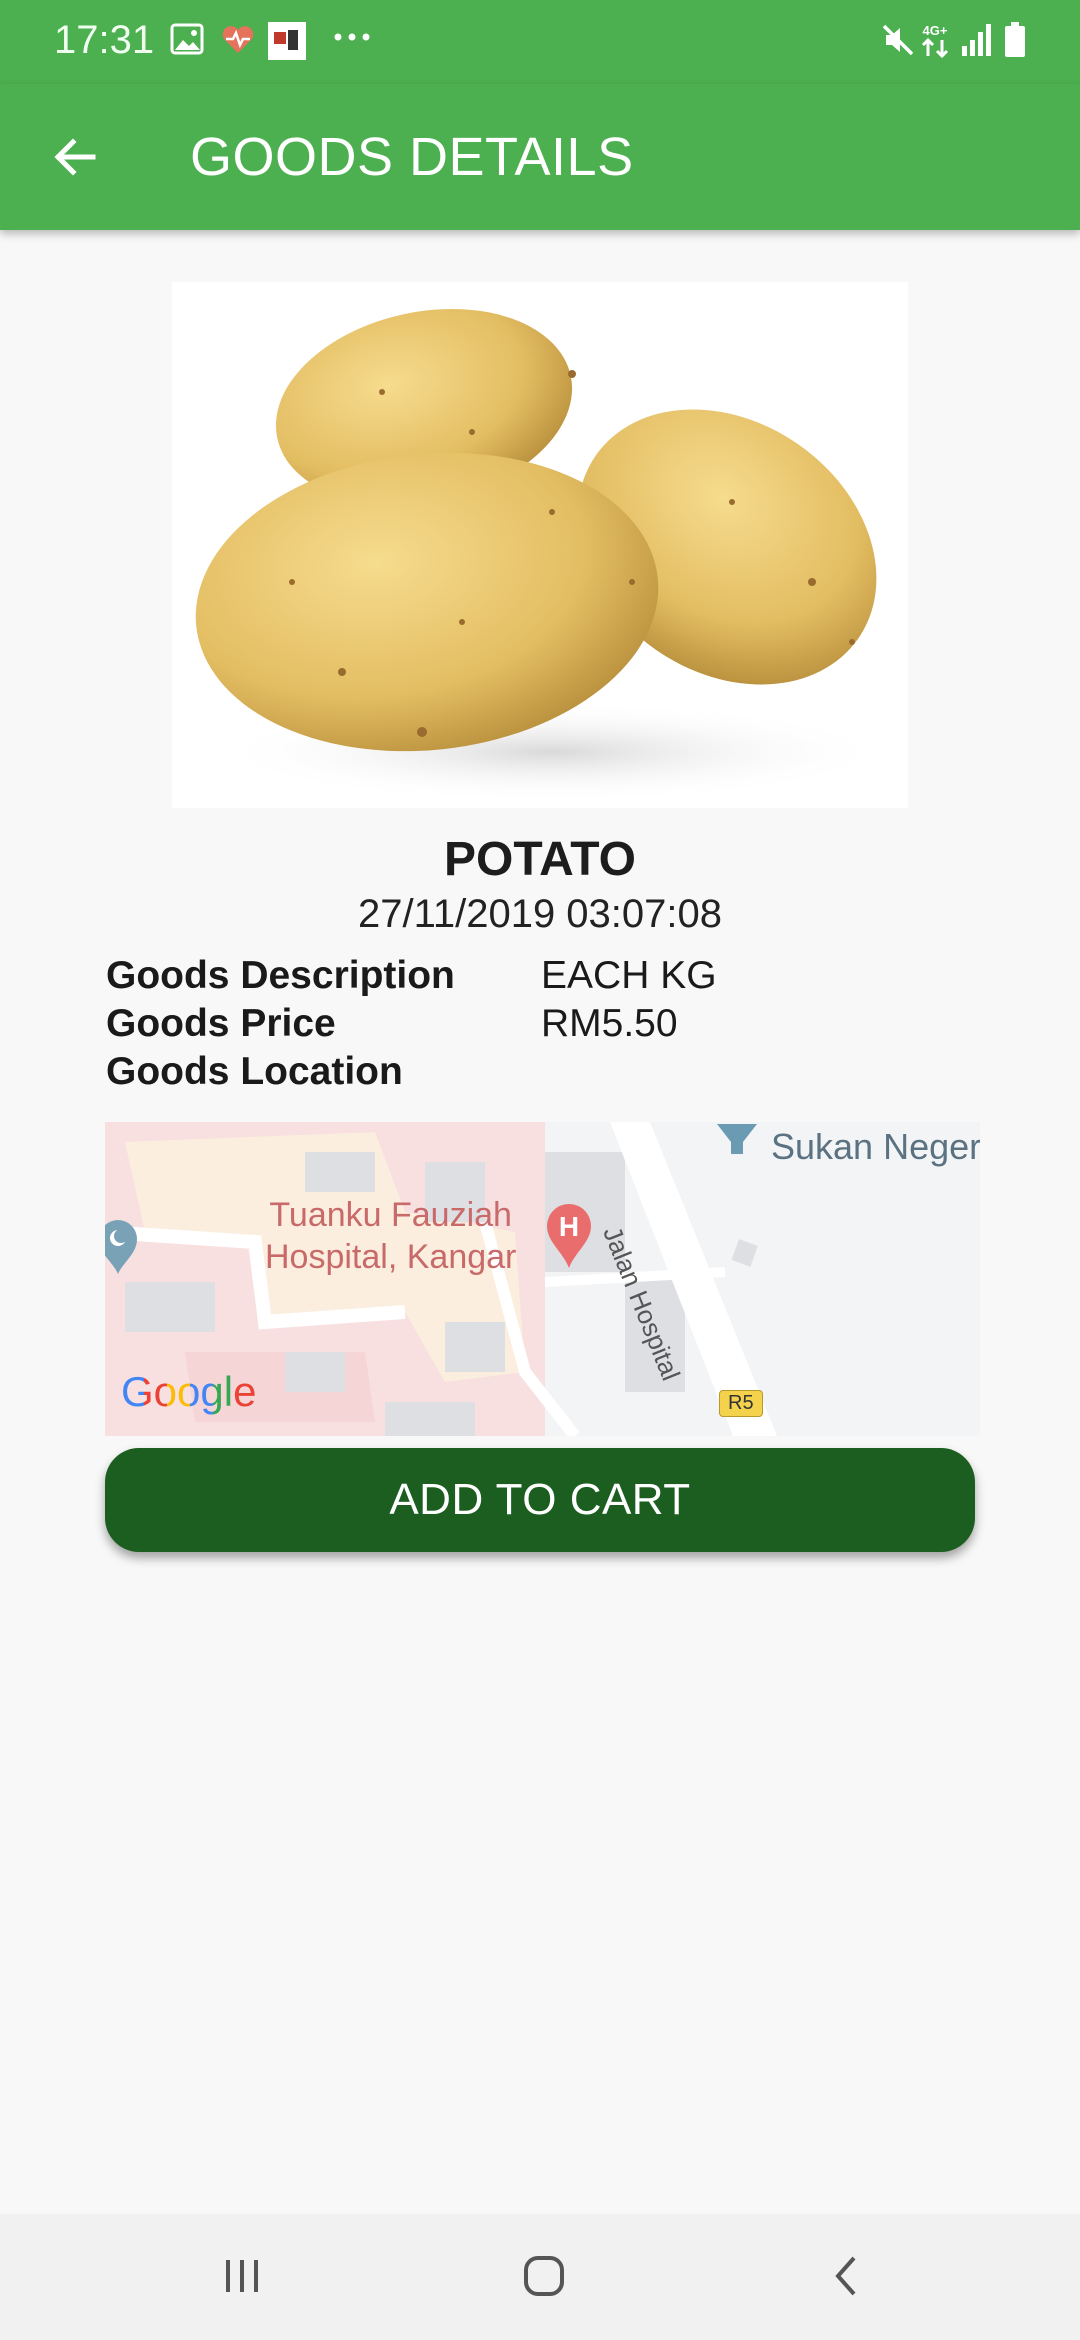  I want to click on recent-apps-icon, so click(242, 2276).